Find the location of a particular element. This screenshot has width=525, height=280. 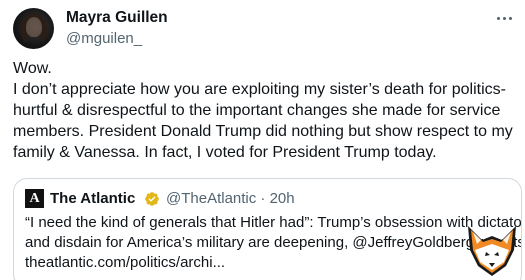

author-name: Mayra Guillen is located at coordinates (117, 18).